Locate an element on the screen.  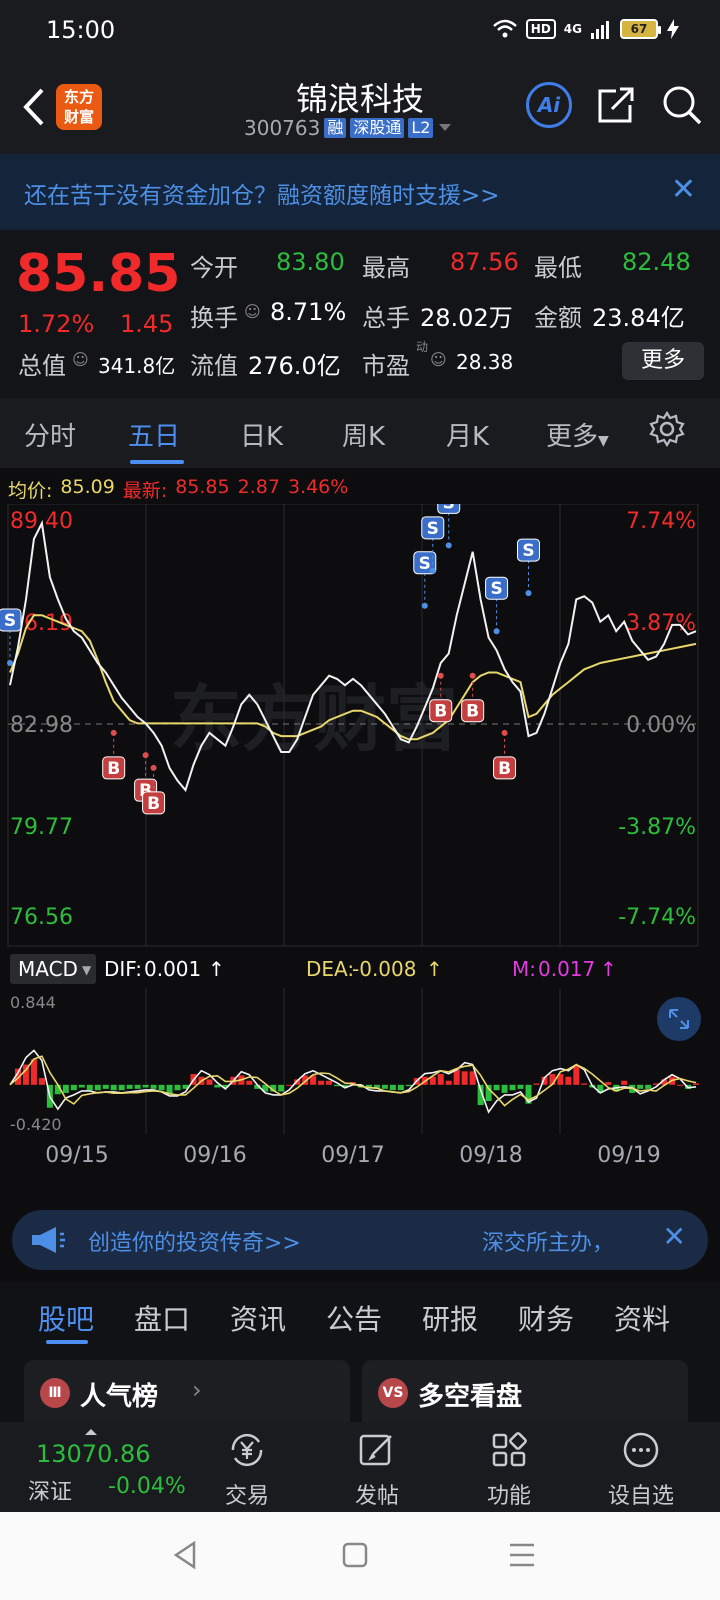
tab-five-day: 五日 is located at coordinates (154, 434).